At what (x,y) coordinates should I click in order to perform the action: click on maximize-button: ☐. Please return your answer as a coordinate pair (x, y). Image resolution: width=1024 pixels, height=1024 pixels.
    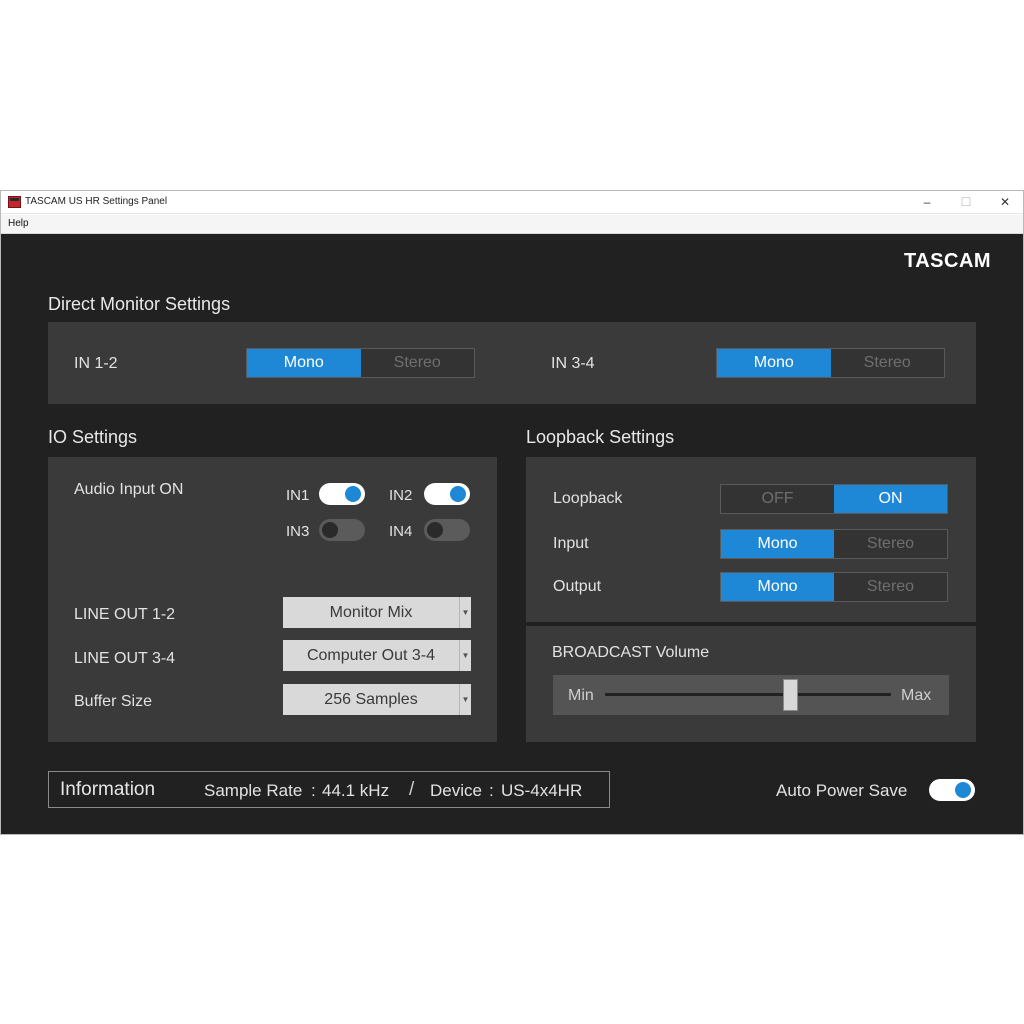
    Looking at the image, I should click on (966, 202).